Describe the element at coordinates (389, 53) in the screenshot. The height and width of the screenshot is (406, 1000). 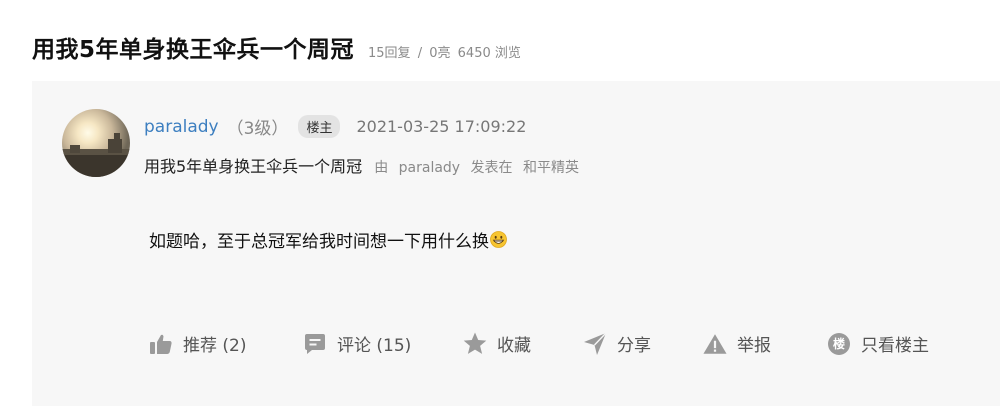
I see `reply-count: 15回复` at that location.